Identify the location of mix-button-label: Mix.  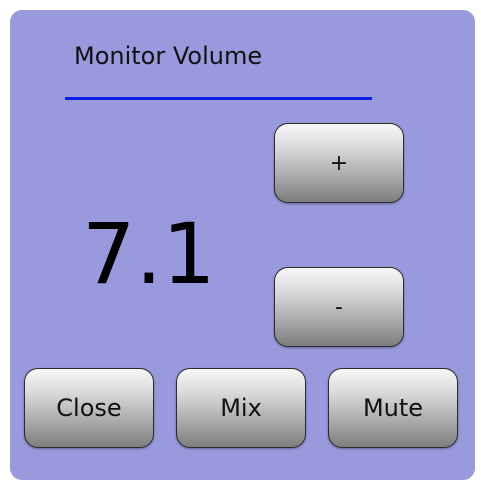
(241, 408).